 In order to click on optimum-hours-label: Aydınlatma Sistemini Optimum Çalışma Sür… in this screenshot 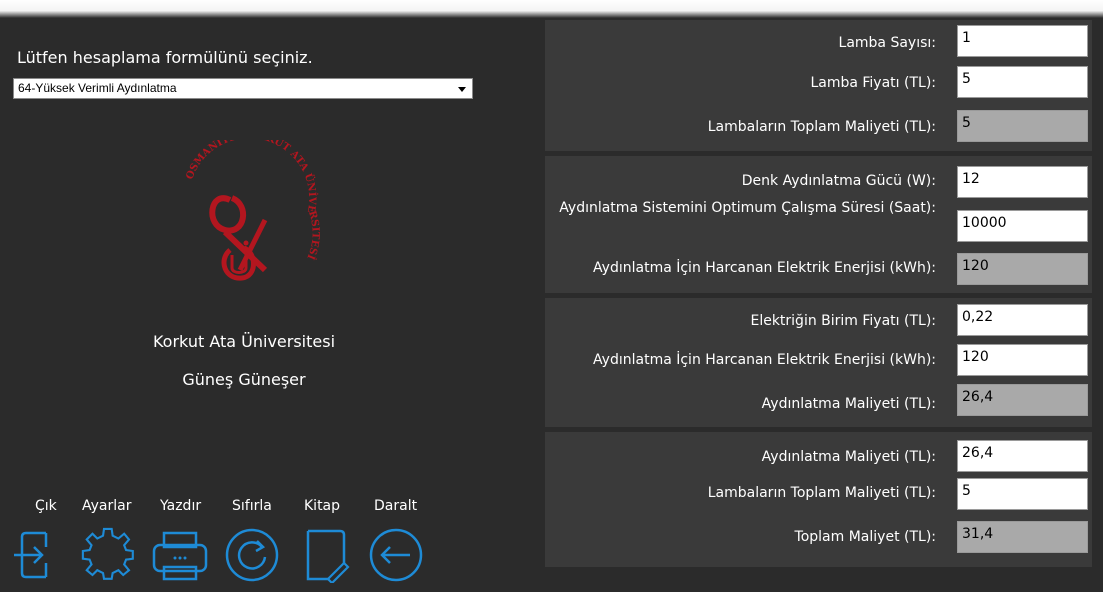, I will do `click(747, 208)`.